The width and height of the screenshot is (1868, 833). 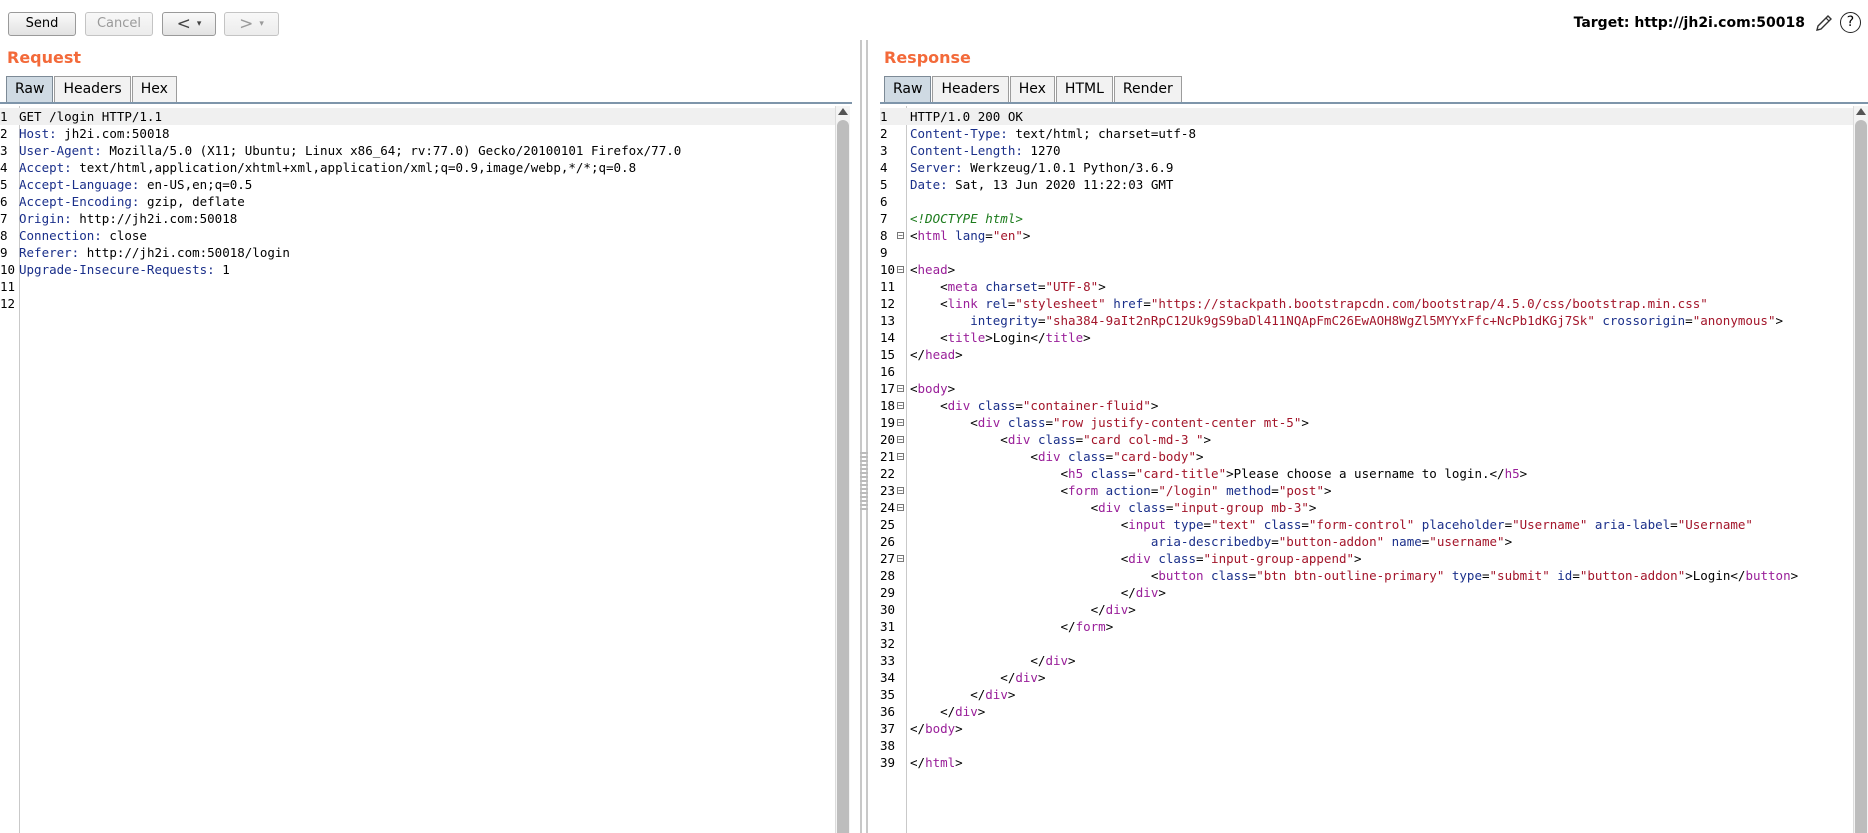 What do you see at coordinates (1861, 476) in the screenshot?
I see `response-scrollbar-thumb` at bounding box center [1861, 476].